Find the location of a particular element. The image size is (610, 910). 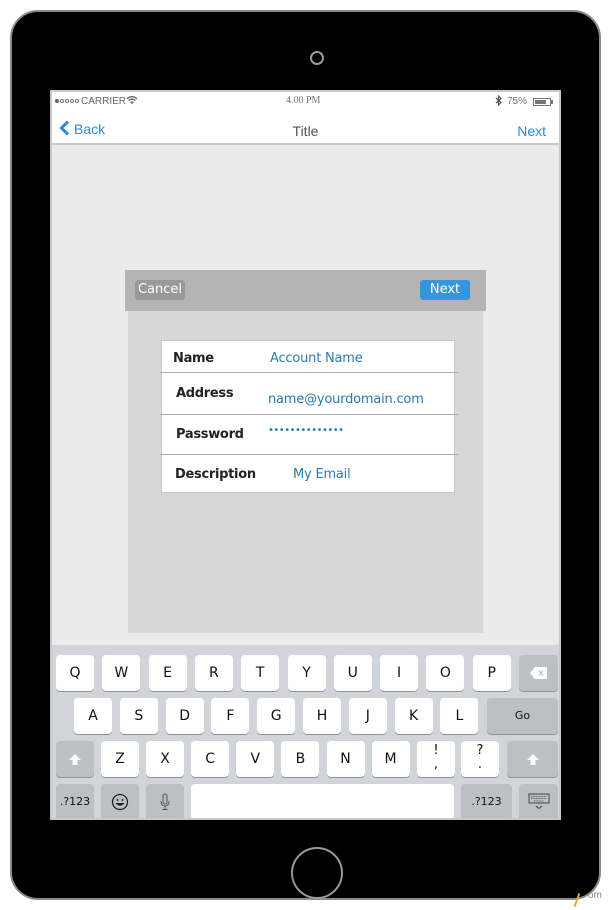

key-a: A is located at coordinates (93, 716).